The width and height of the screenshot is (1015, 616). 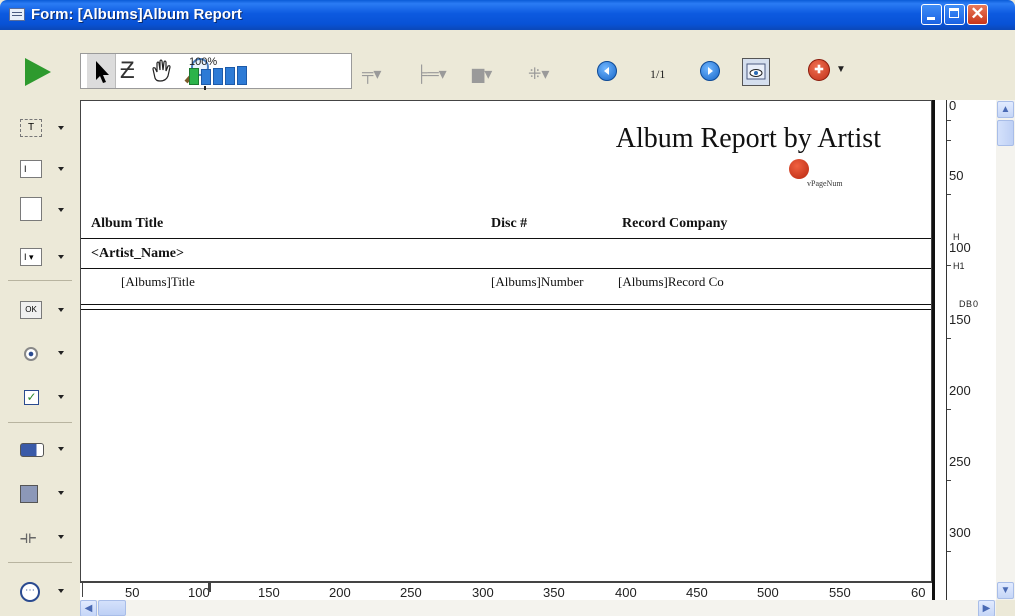 What do you see at coordinates (482, 74) in the screenshot?
I see `level-icon: ▆▾` at bounding box center [482, 74].